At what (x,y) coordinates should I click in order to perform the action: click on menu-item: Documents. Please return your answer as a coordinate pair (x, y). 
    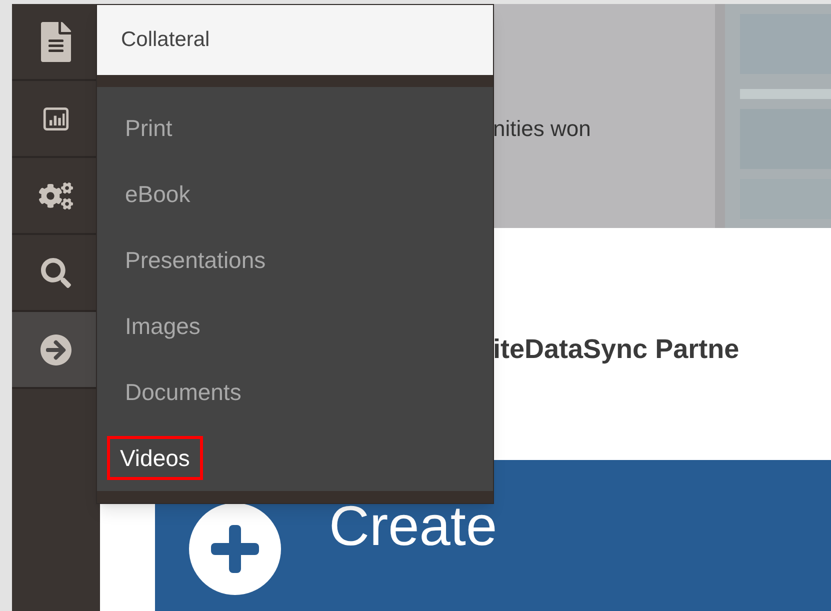
    Looking at the image, I should click on (183, 392).